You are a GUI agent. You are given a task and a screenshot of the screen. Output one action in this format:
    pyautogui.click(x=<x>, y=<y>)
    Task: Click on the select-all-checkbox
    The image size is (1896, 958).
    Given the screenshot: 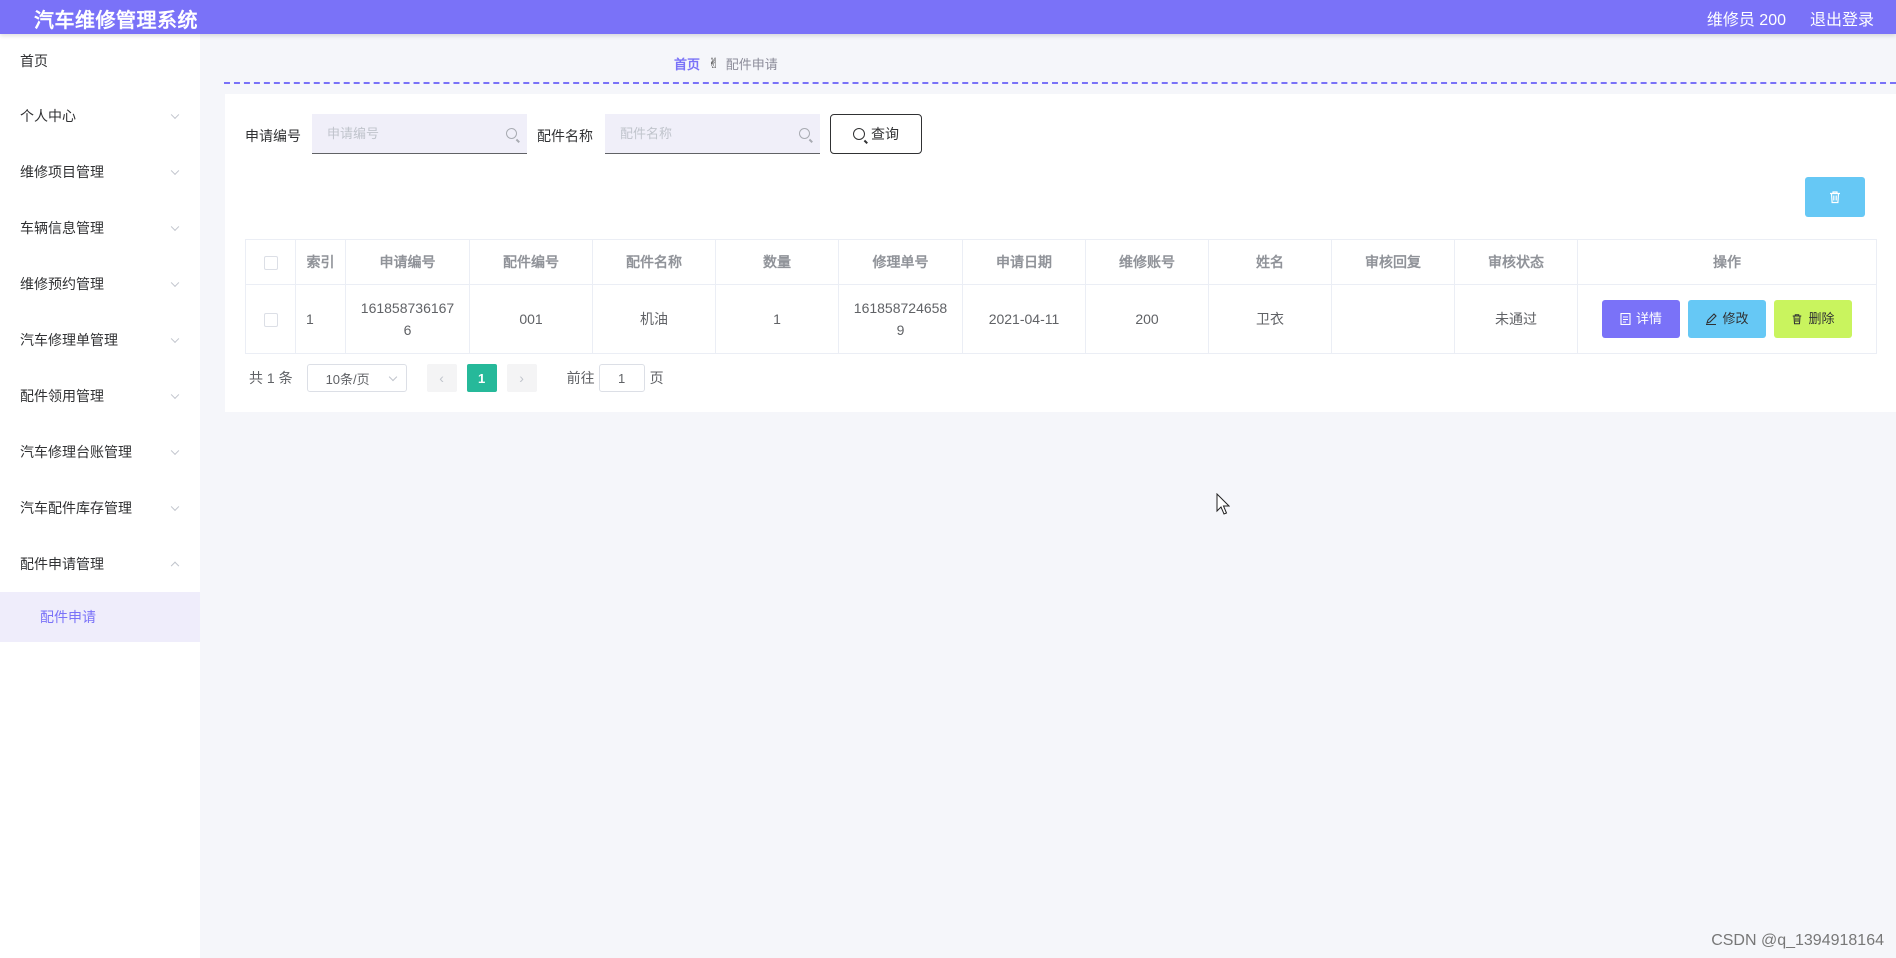 What is the action you would take?
    pyautogui.click(x=270, y=263)
    